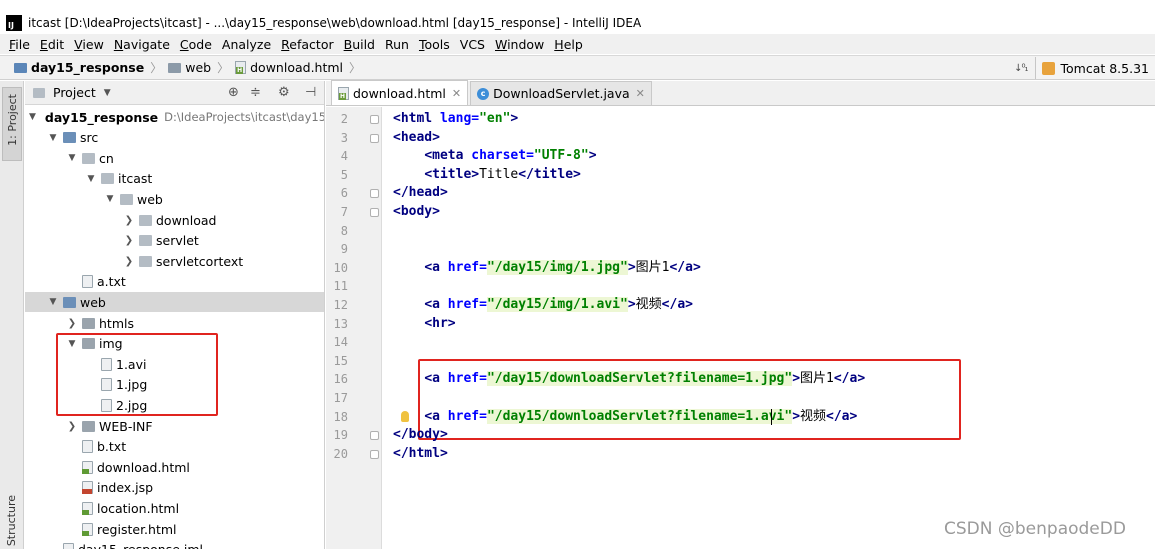 The height and width of the screenshot is (549, 1155). What do you see at coordinates (126, 426) in the screenshot?
I see `tree-item-label: WEB-INF` at bounding box center [126, 426].